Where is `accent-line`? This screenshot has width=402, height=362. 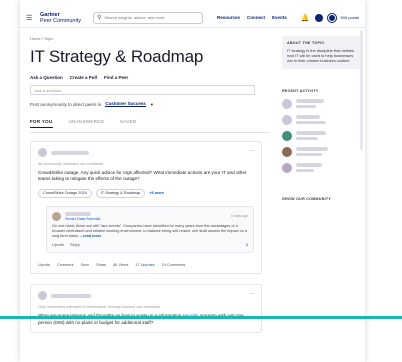
accent-line is located at coordinates (201, 317).